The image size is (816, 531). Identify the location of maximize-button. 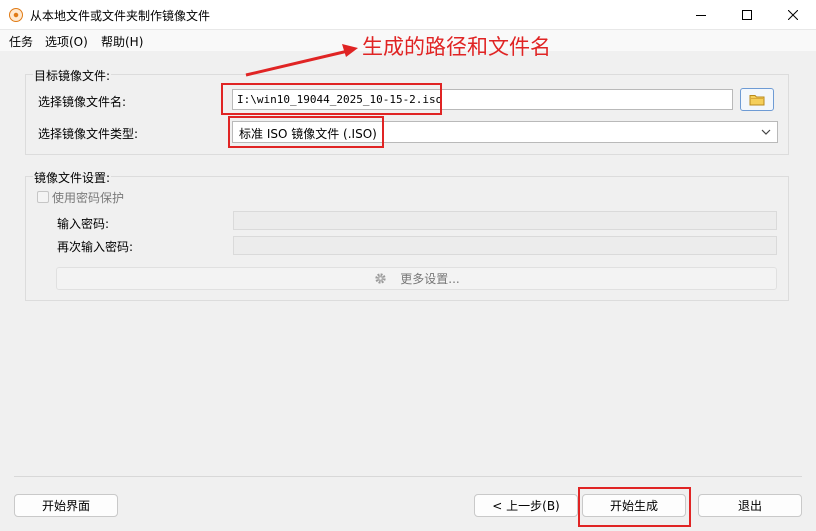
(747, 15).